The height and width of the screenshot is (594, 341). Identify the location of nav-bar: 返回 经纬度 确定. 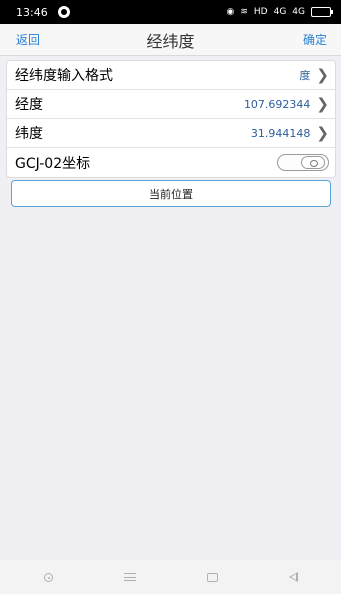
(170, 40).